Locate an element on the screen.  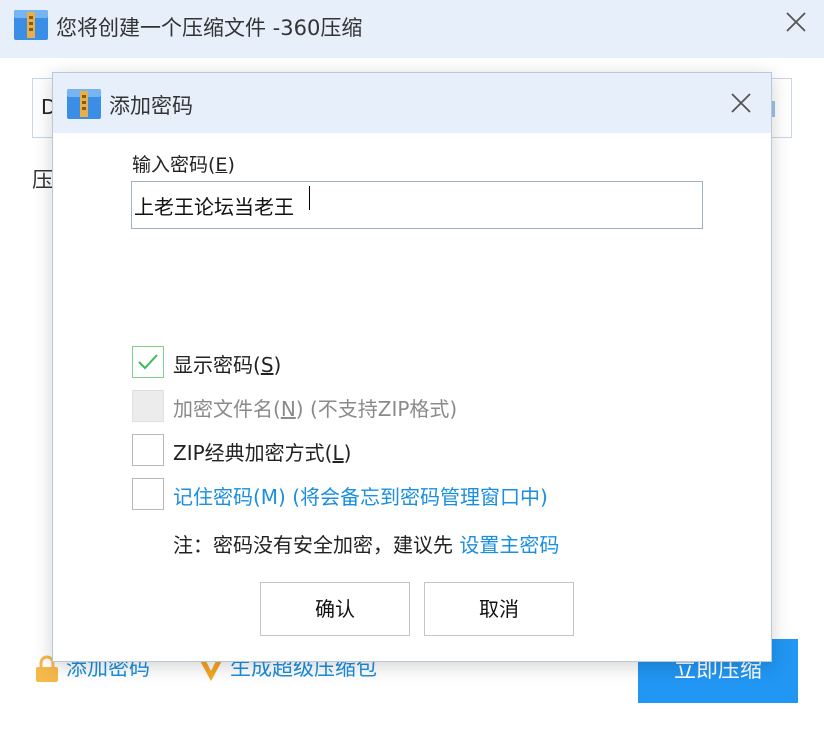
checkmark-icon is located at coordinates (148, 362).